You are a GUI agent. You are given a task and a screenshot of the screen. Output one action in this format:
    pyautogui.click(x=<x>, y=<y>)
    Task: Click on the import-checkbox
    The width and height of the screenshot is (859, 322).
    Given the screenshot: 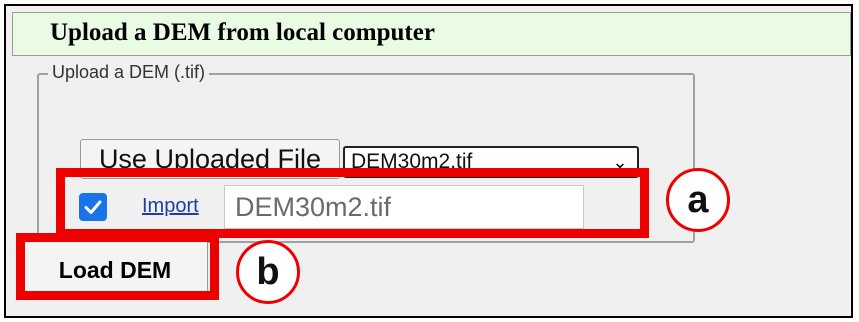 What is the action you would take?
    pyautogui.click(x=93, y=207)
    